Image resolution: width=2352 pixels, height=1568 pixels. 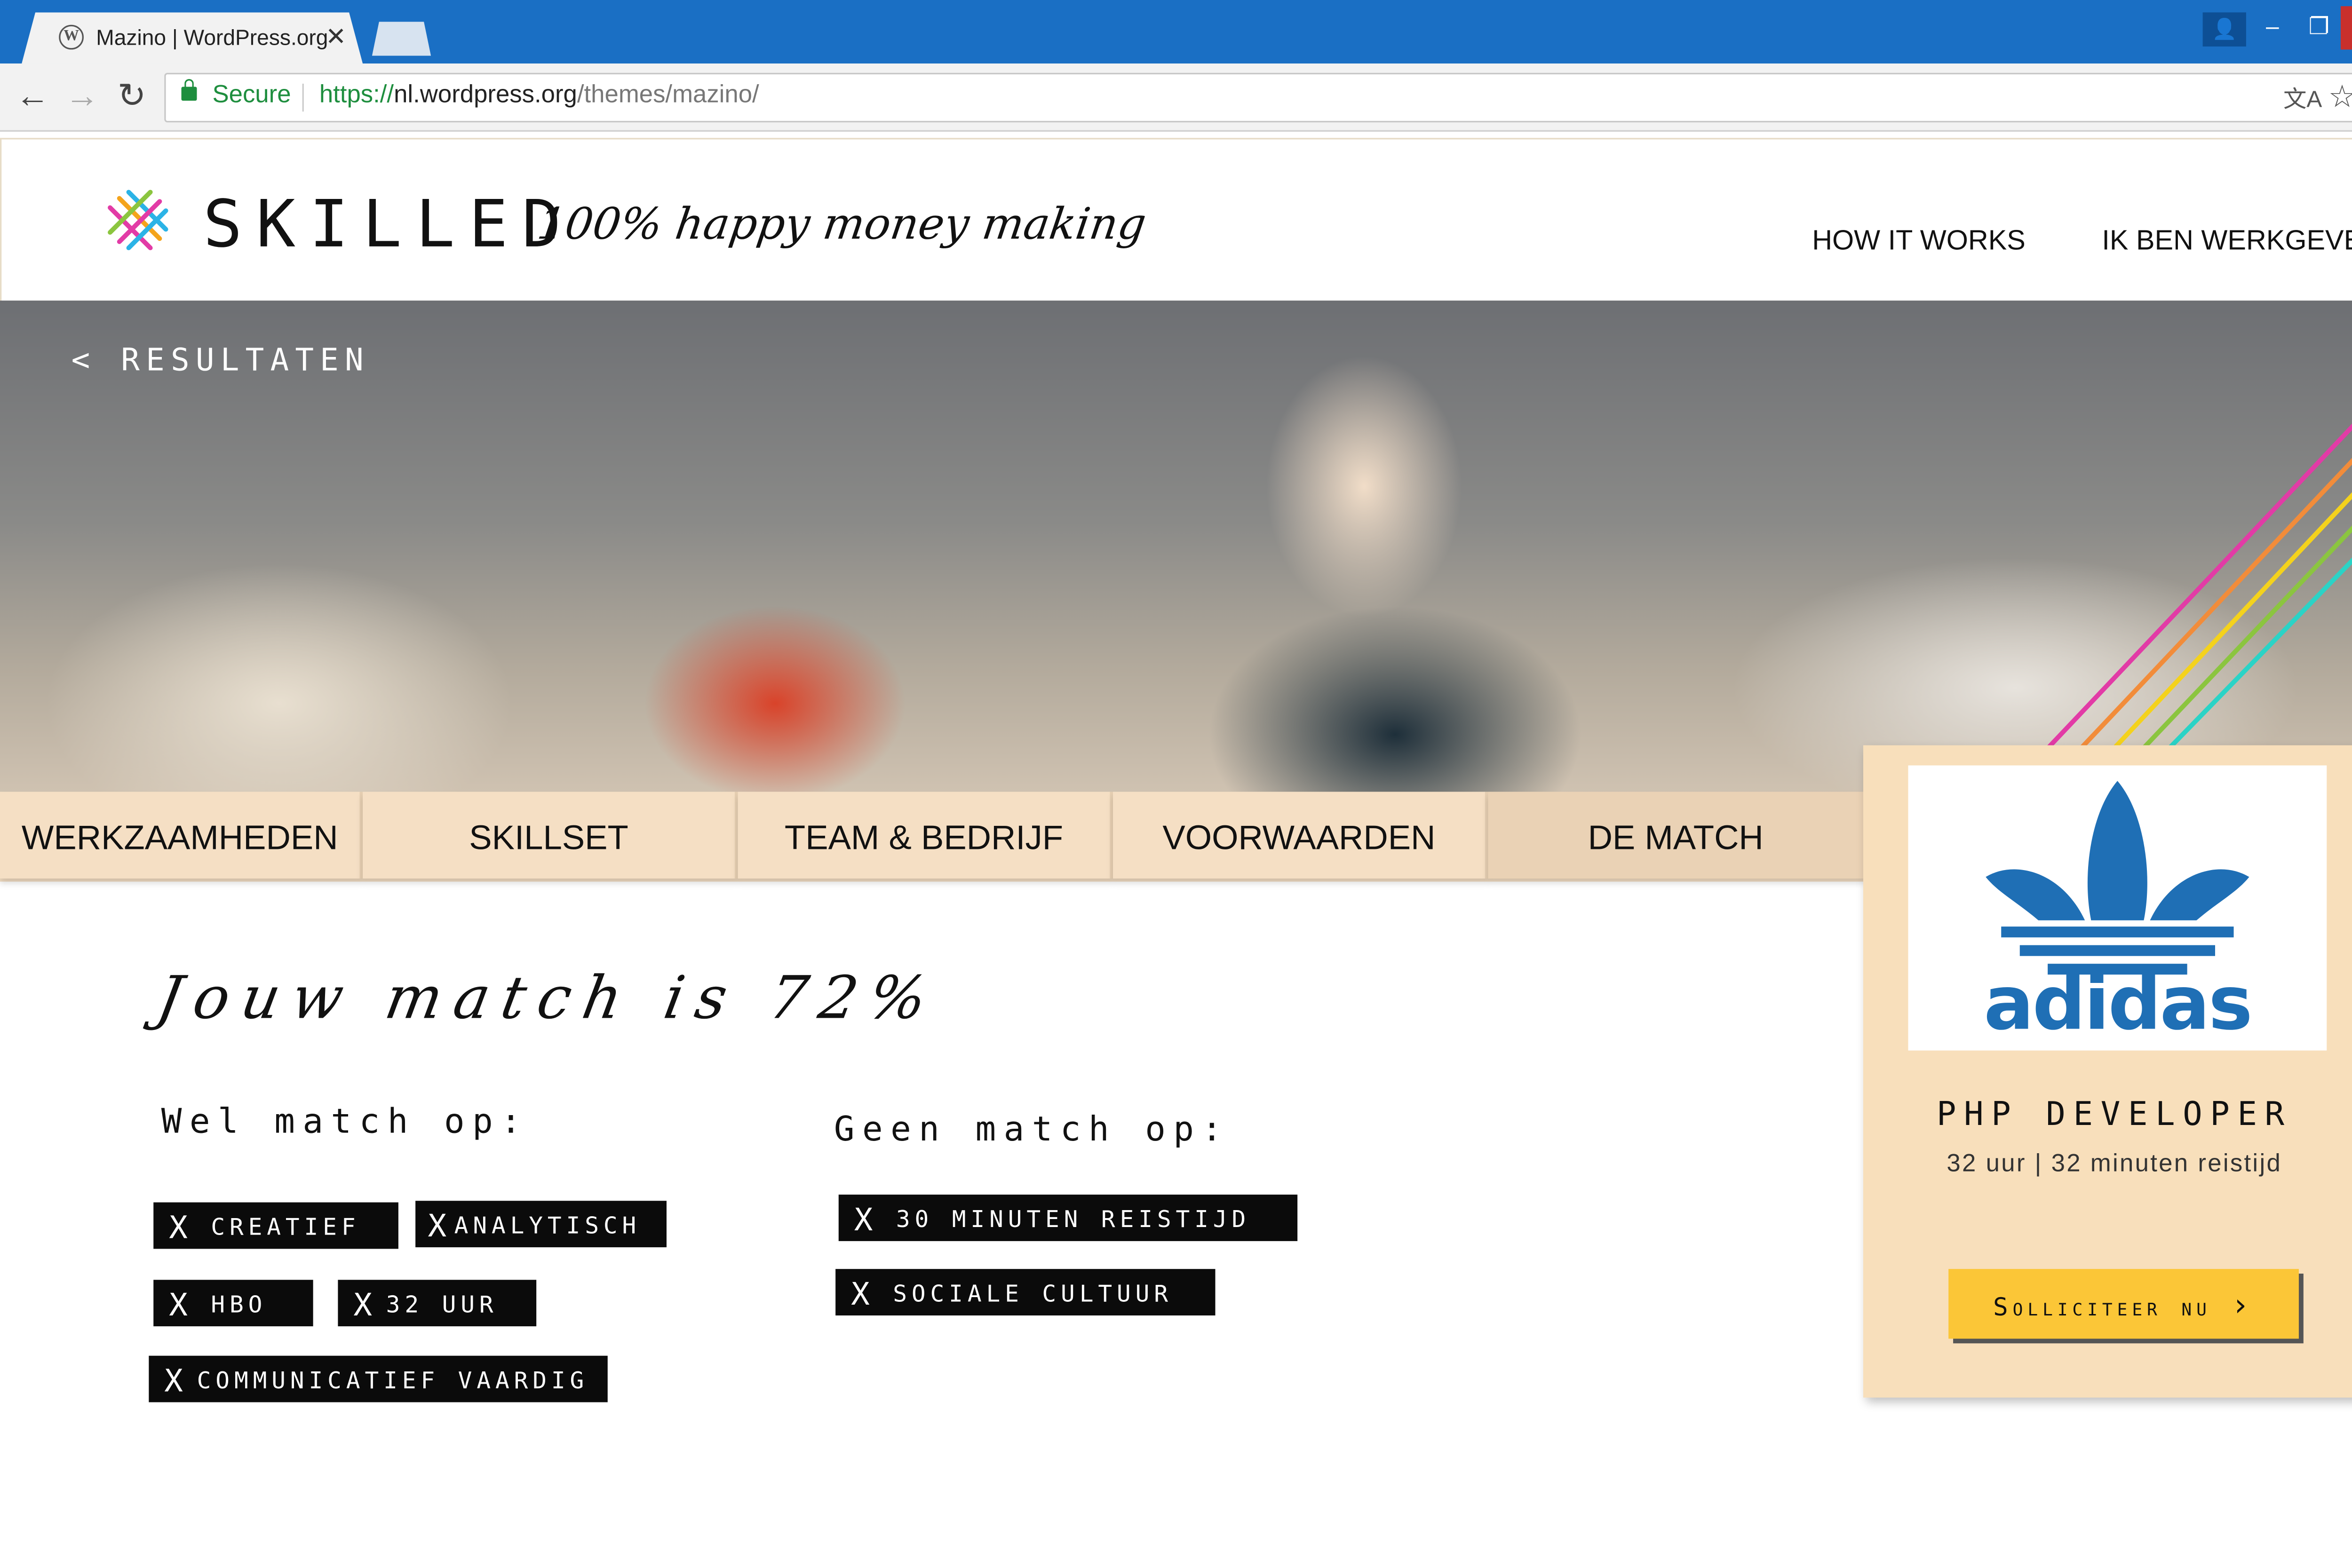 I want to click on back-arrow-icon: ←, so click(x=32, y=96).